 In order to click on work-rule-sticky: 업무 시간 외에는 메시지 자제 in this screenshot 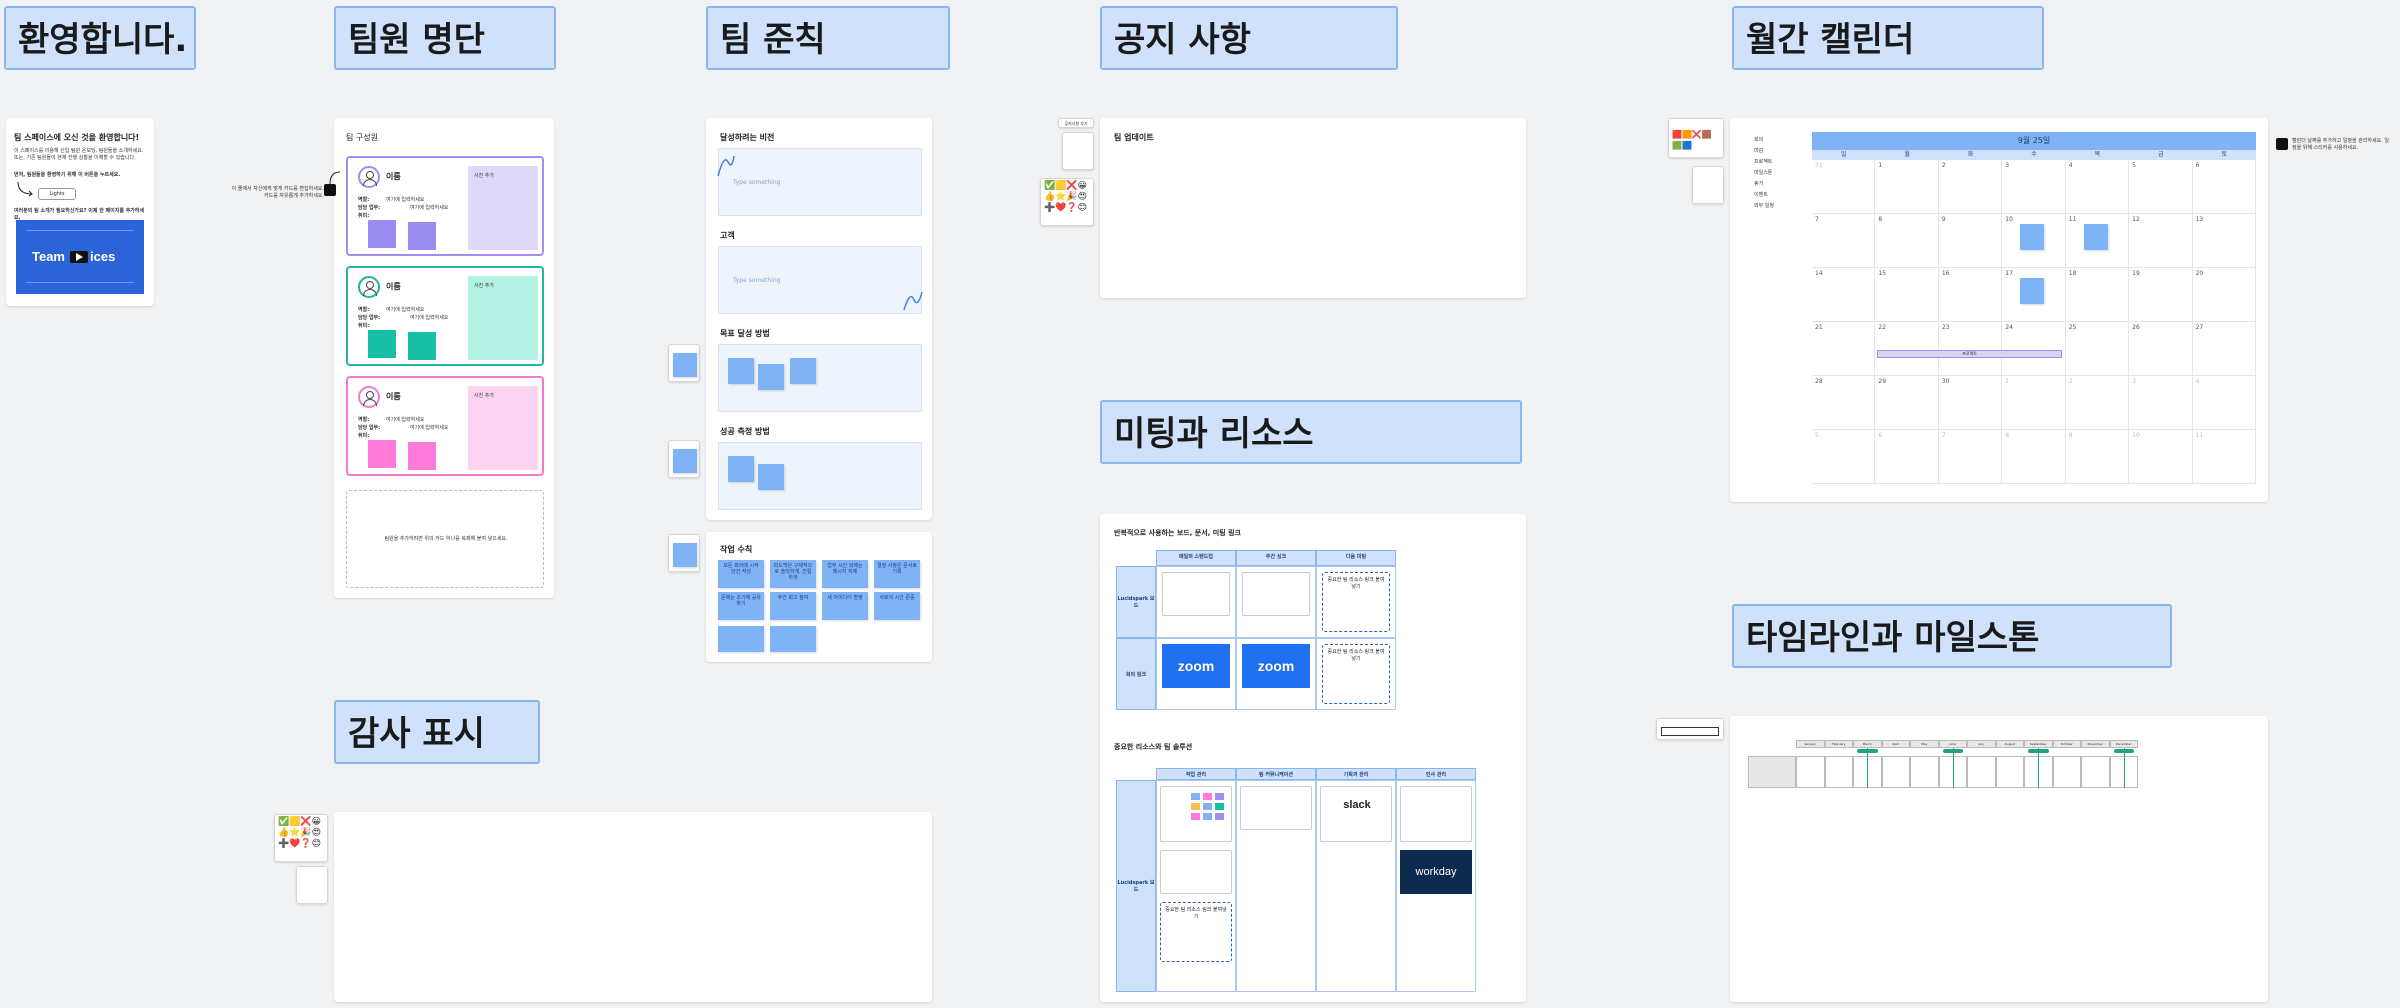, I will do `click(845, 574)`.